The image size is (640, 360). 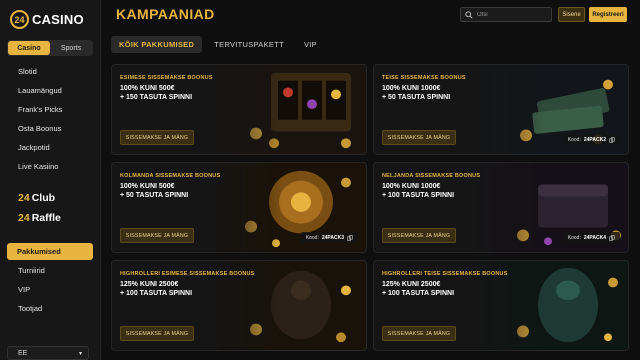 What do you see at coordinates (50, 166) in the screenshot?
I see `sidebar-item-live-kasiino: Live Kasiino` at bounding box center [50, 166].